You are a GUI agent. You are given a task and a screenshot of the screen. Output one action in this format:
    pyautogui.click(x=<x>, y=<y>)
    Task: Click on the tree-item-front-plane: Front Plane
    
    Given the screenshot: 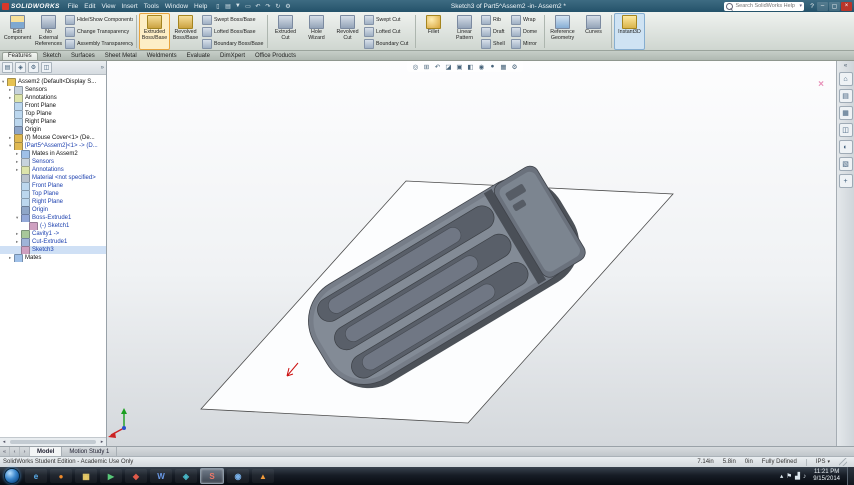 What is the action you would take?
    pyautogui.click(x=53, y=106)
    